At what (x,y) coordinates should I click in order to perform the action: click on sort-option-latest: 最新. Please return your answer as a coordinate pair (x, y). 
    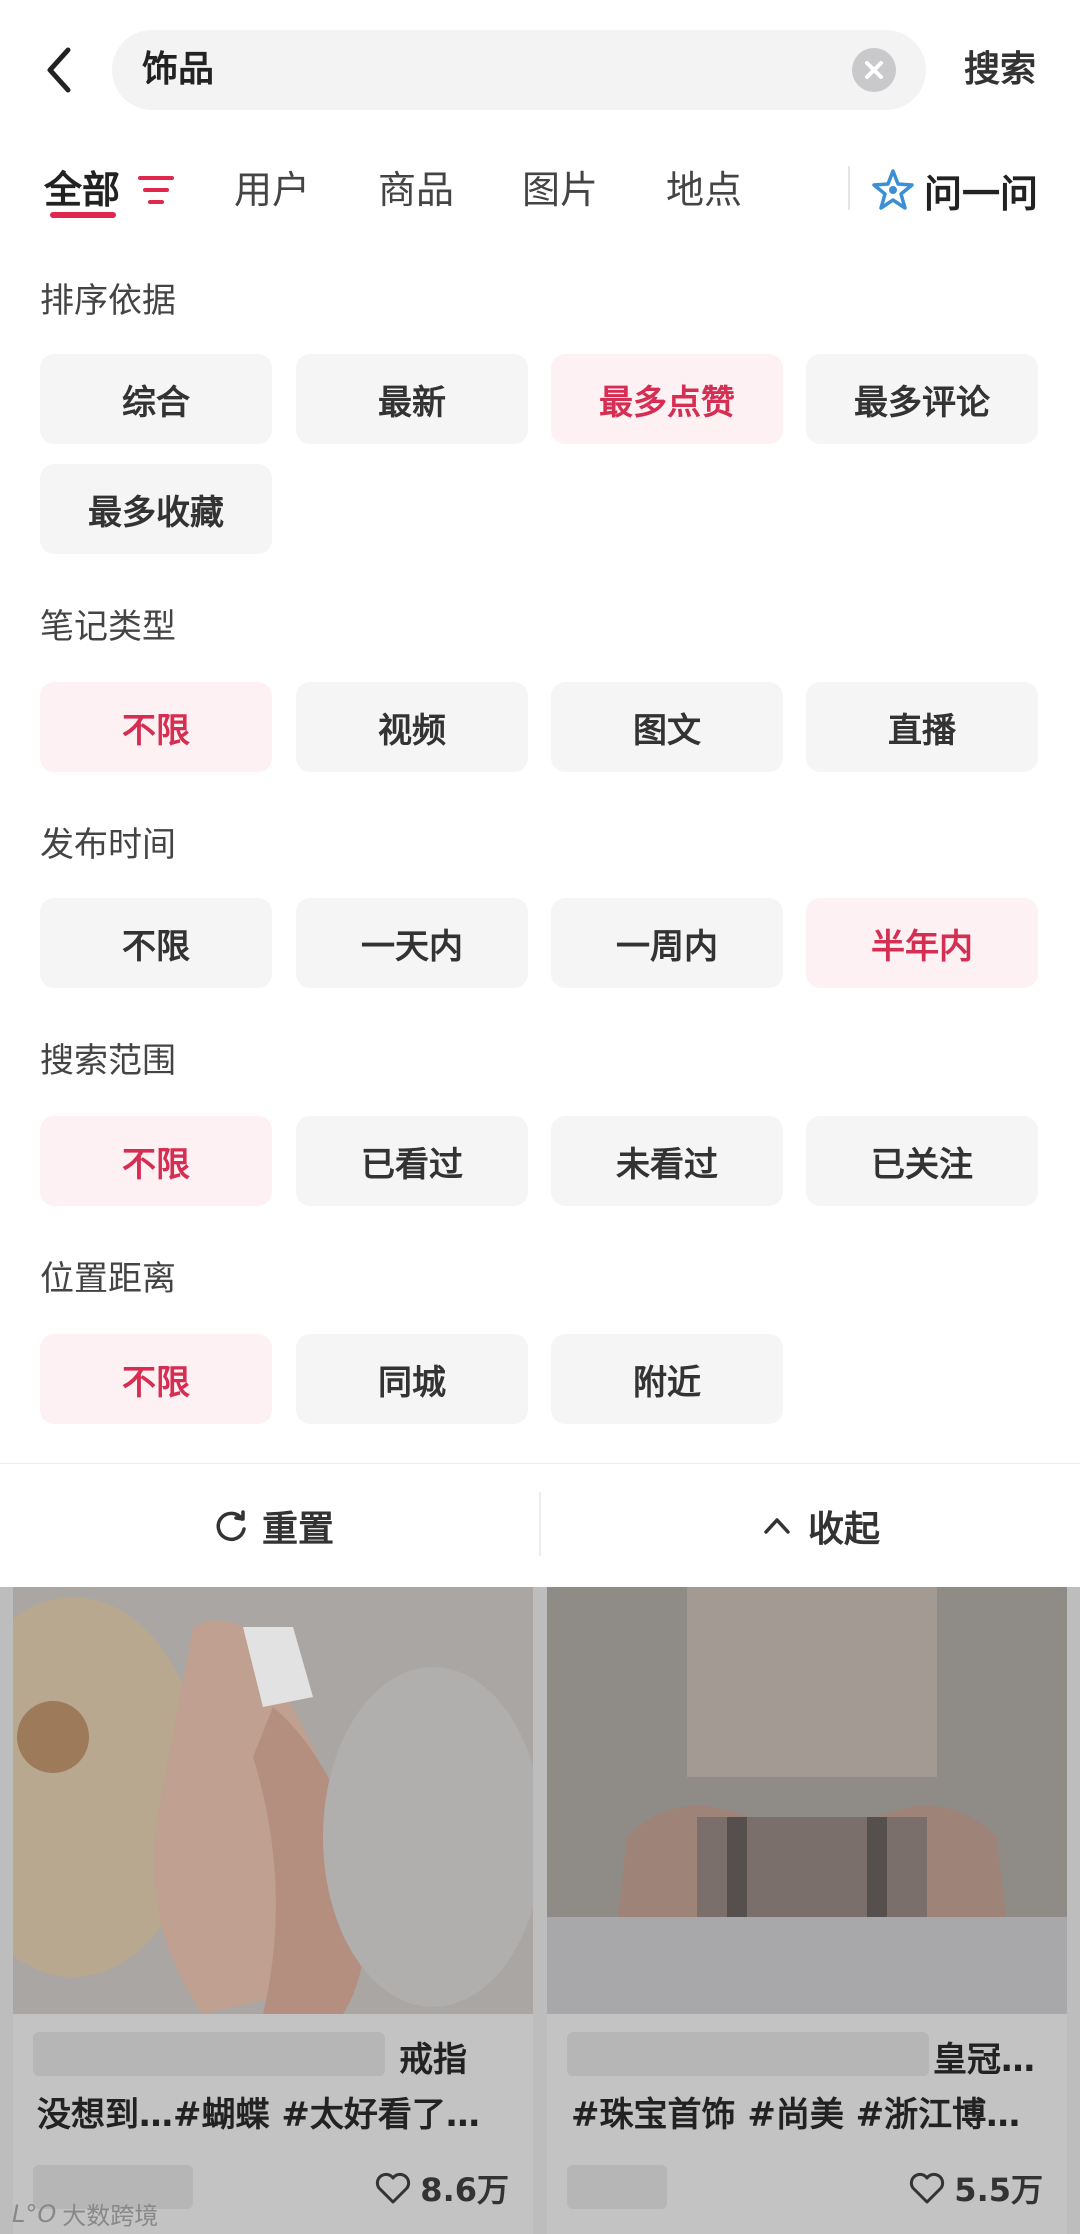
    Looking at the image, I should click on (412, 399).